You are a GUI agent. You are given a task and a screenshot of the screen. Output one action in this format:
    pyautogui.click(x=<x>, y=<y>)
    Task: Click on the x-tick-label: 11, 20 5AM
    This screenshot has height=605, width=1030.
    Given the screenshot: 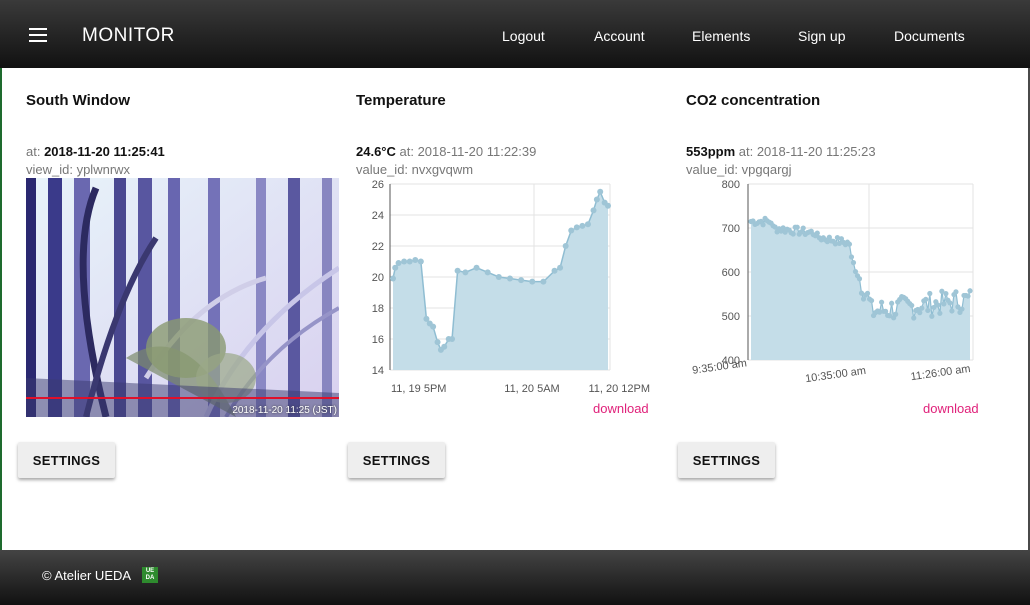 What is the action you would take?
    pyautogui.click(x=531, y=389)
    